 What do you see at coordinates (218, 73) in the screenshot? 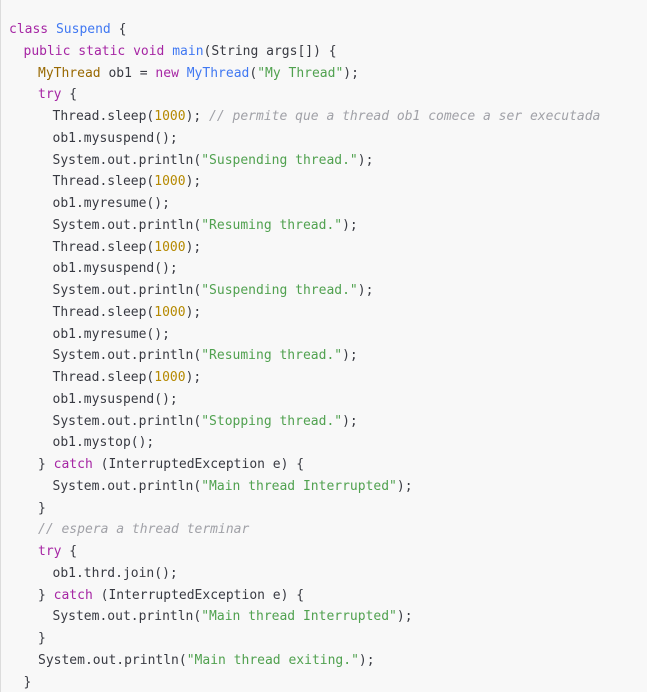
I see `code-token-cls: MyThread` at bounding box center [218, 73].